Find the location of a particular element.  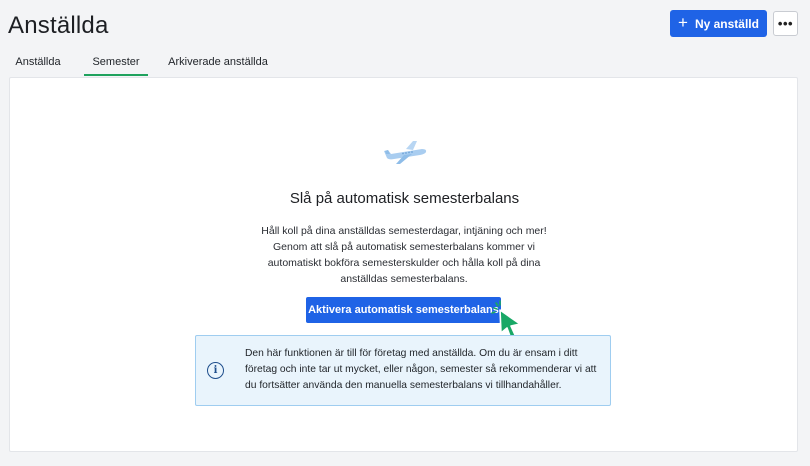

tab-semester: Semester is located at coordinates (116, 63).